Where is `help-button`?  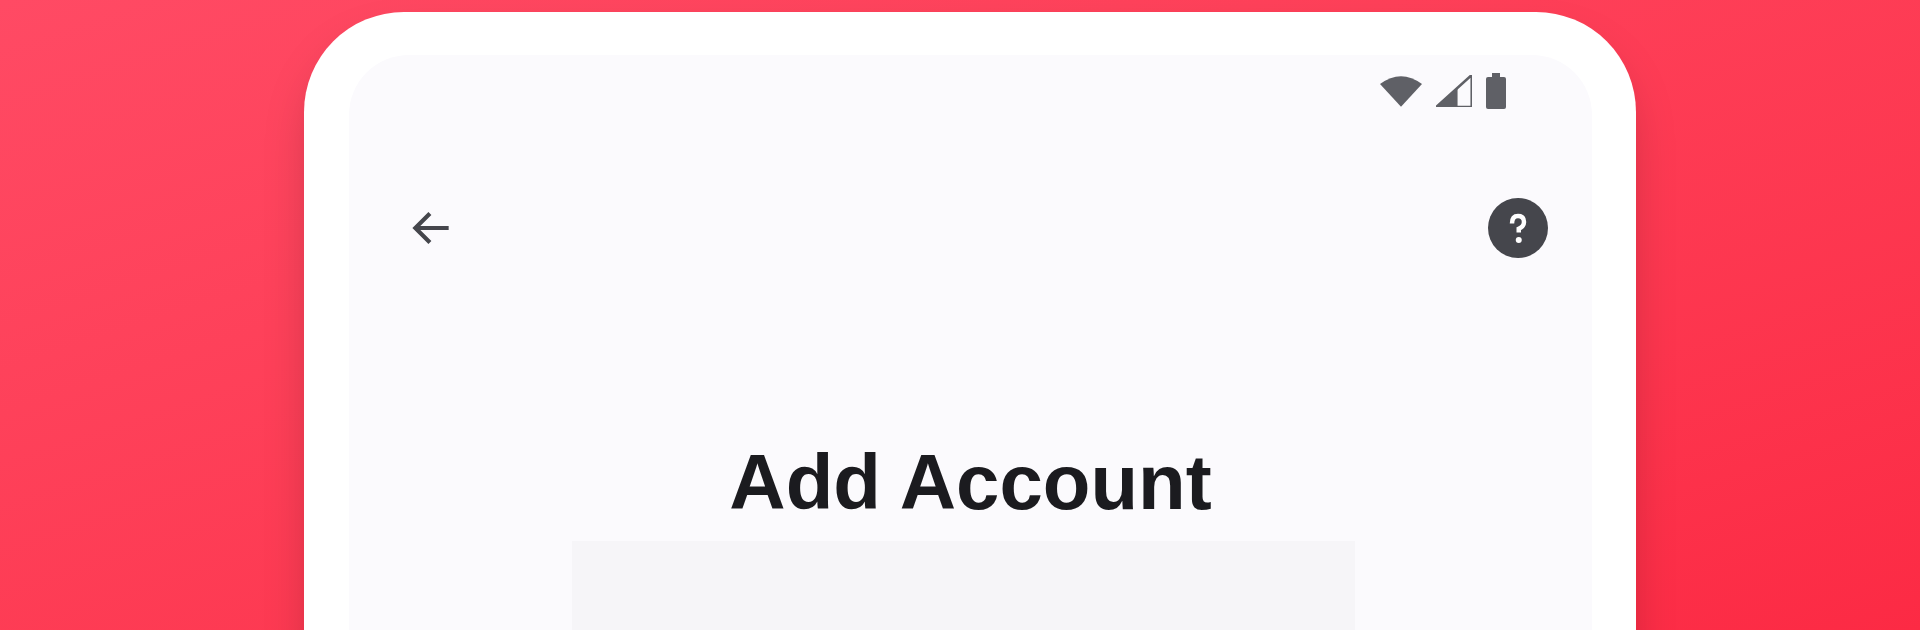 help-button is located at coordinates (1518, 228).